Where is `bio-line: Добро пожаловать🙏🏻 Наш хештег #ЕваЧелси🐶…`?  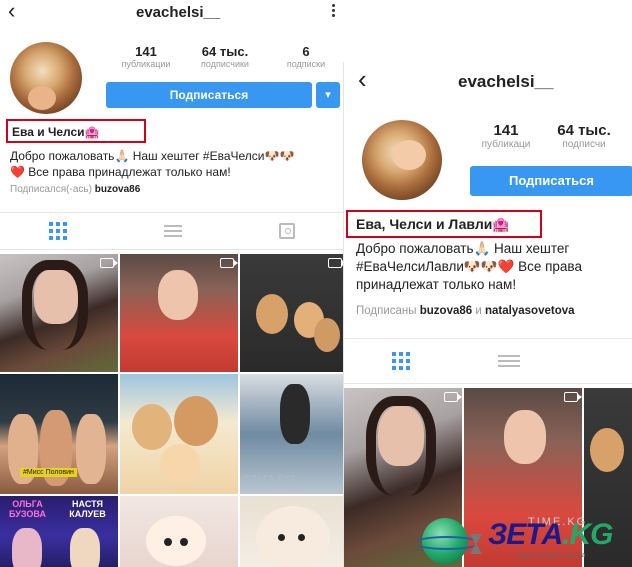
bio-line: Добро пожаловать🙏🏻 Наш хештег #ЕваЧелси🐶… is located at coordinates (152, 156).